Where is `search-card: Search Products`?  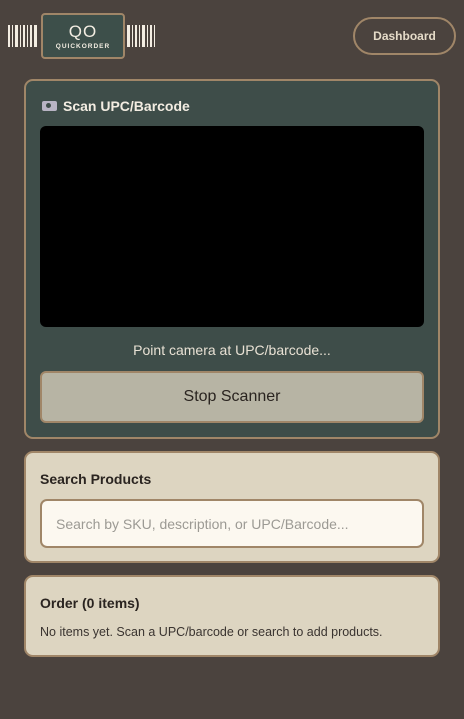
search-card: Search Products is located at coordinates (232, 507).